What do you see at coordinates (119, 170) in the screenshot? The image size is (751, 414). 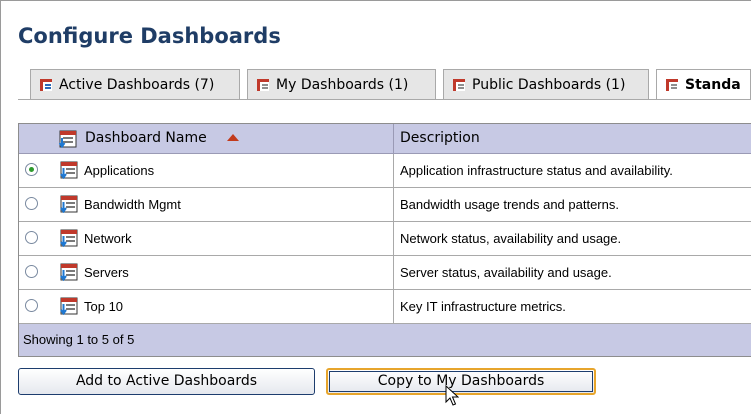 I see `dashboard-name: Applications` at bounding box center [119, 170].